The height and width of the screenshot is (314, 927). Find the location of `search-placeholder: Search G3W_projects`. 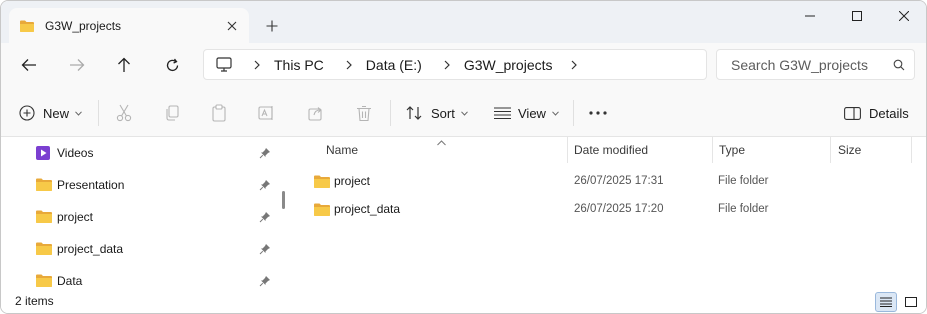

search-placeholder: Search G3W_projects is located at coordinates (799, 64).